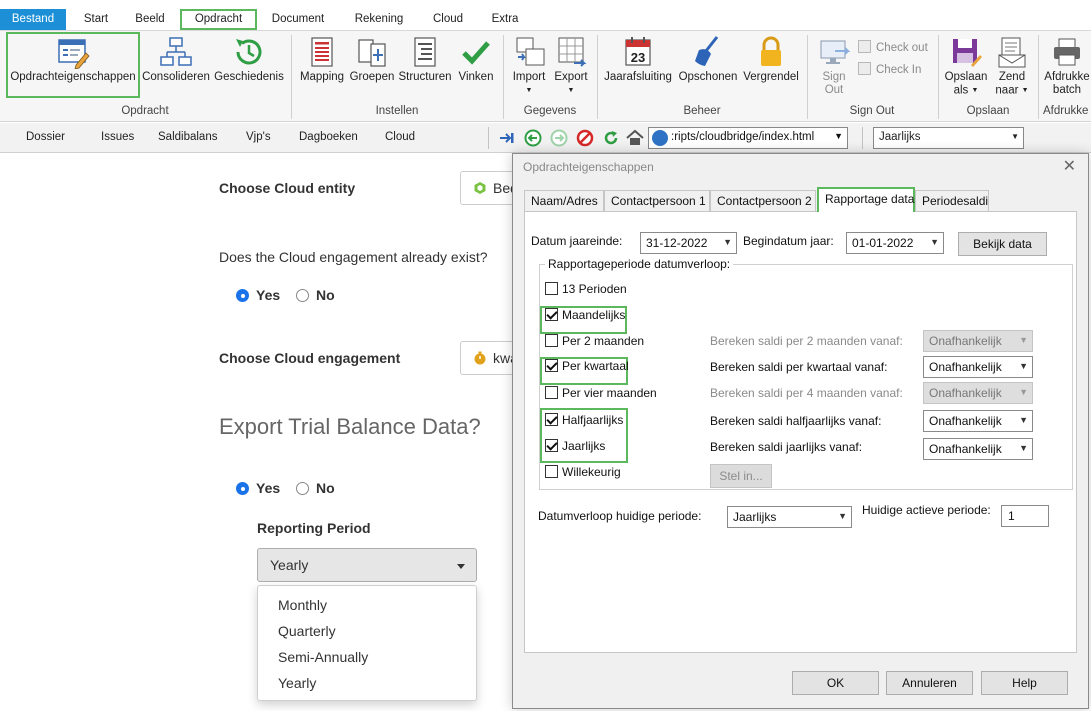 The height and width of the screenshot is (711, 1091). I want to click on engagement-exists-no-radio: No, so click(315, 295).